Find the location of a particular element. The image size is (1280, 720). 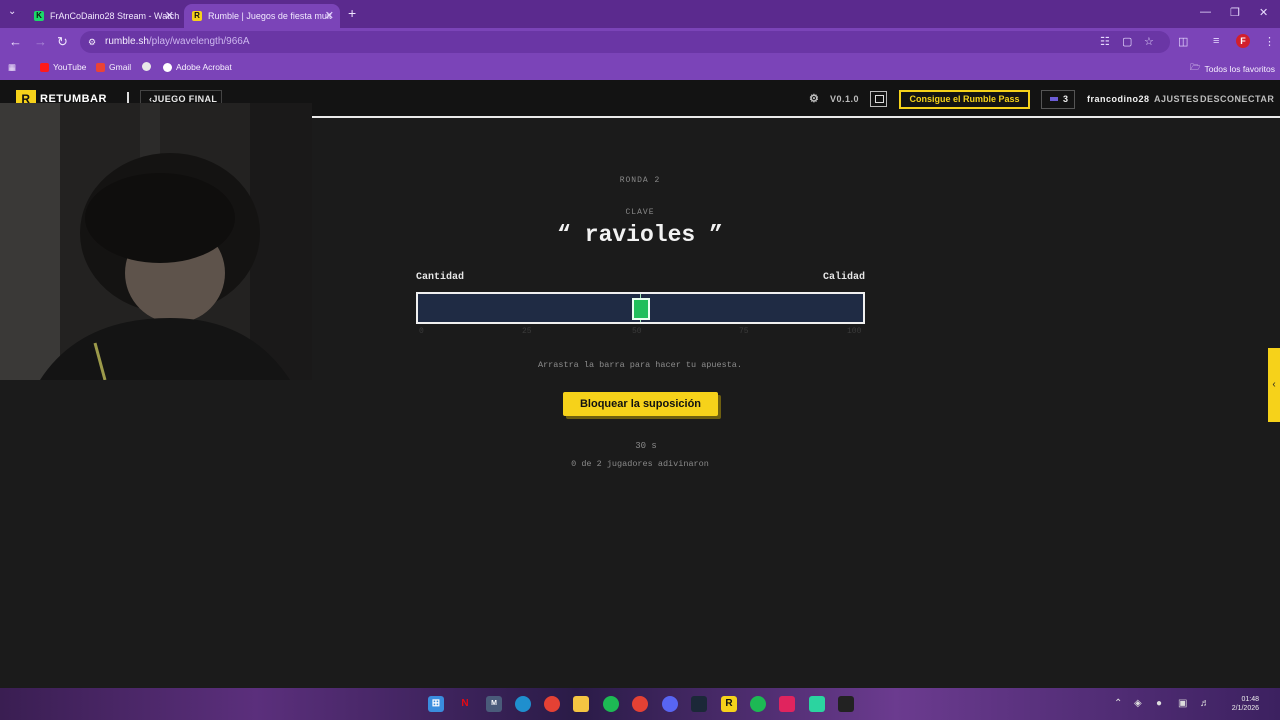

scale-tick: 50 is located at coordinates (637, 331).